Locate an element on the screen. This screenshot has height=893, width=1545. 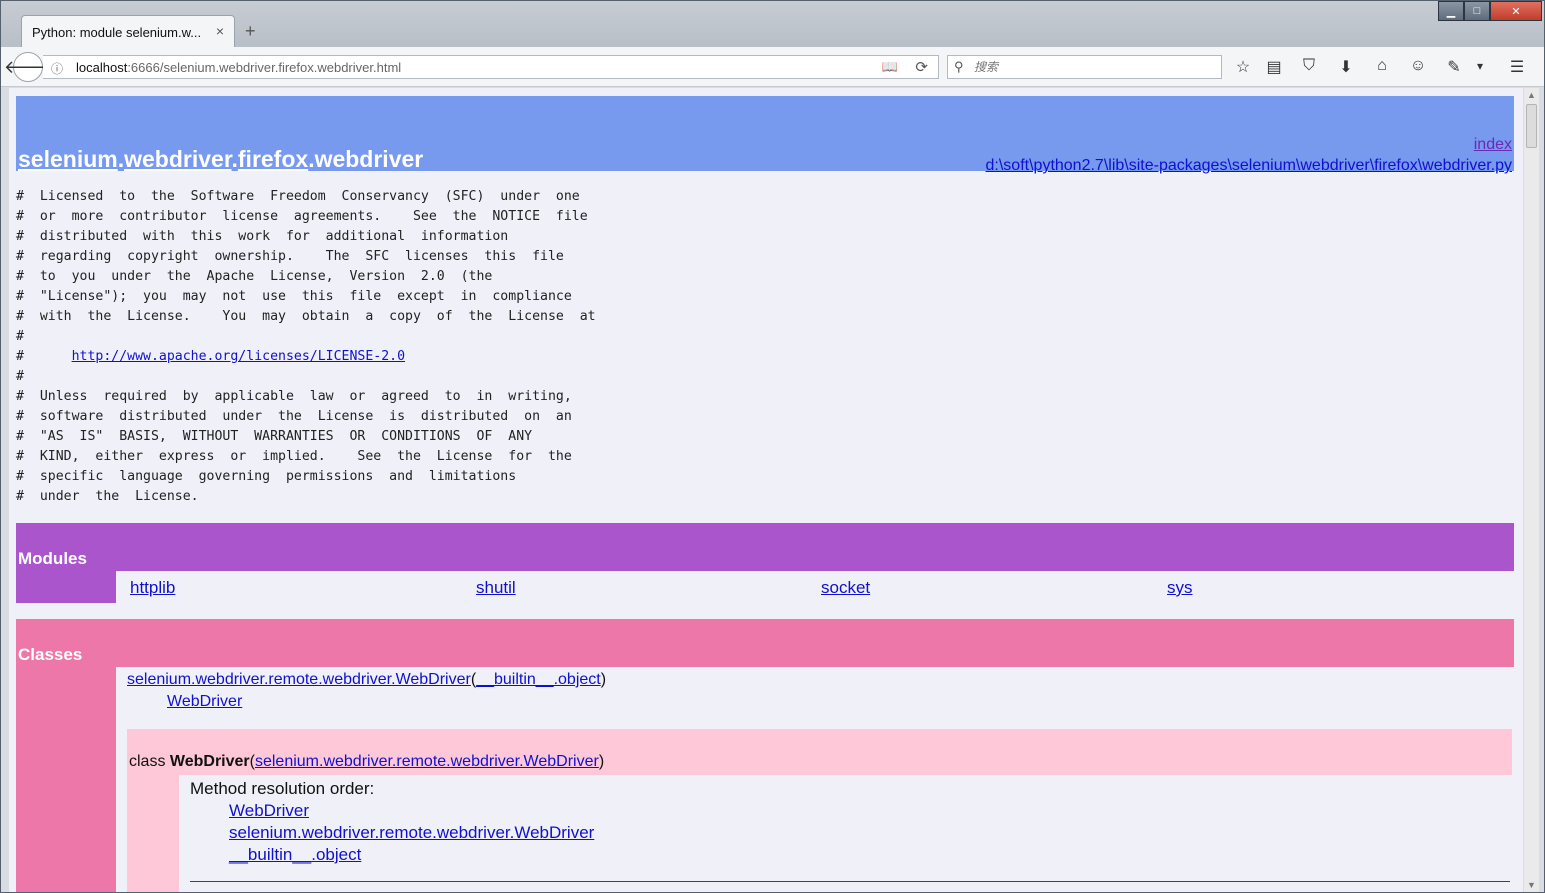
class-keyword: class is located at coordinates (149, 761).